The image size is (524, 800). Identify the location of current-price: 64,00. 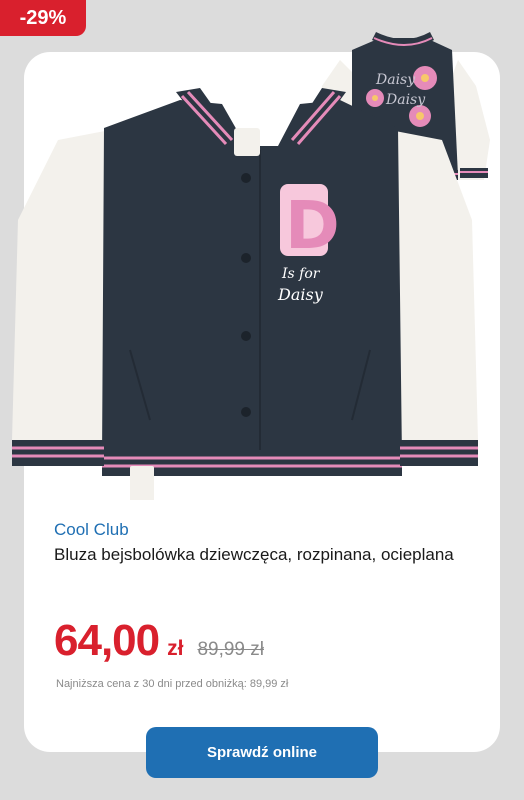
(107, 640).